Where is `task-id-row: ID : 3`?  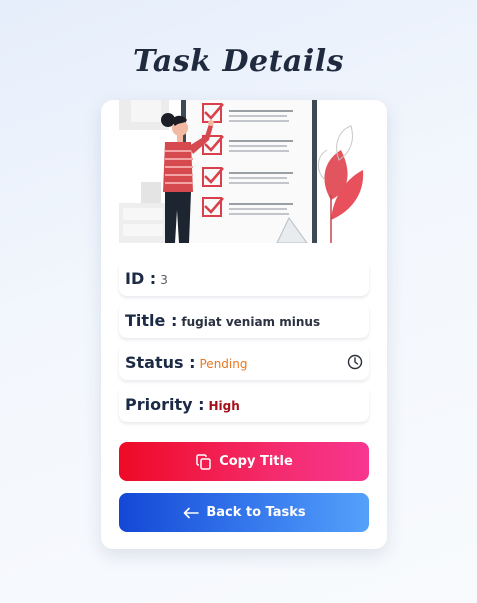 task-id-row: ID : 3 is located at coordinates (244, 278).